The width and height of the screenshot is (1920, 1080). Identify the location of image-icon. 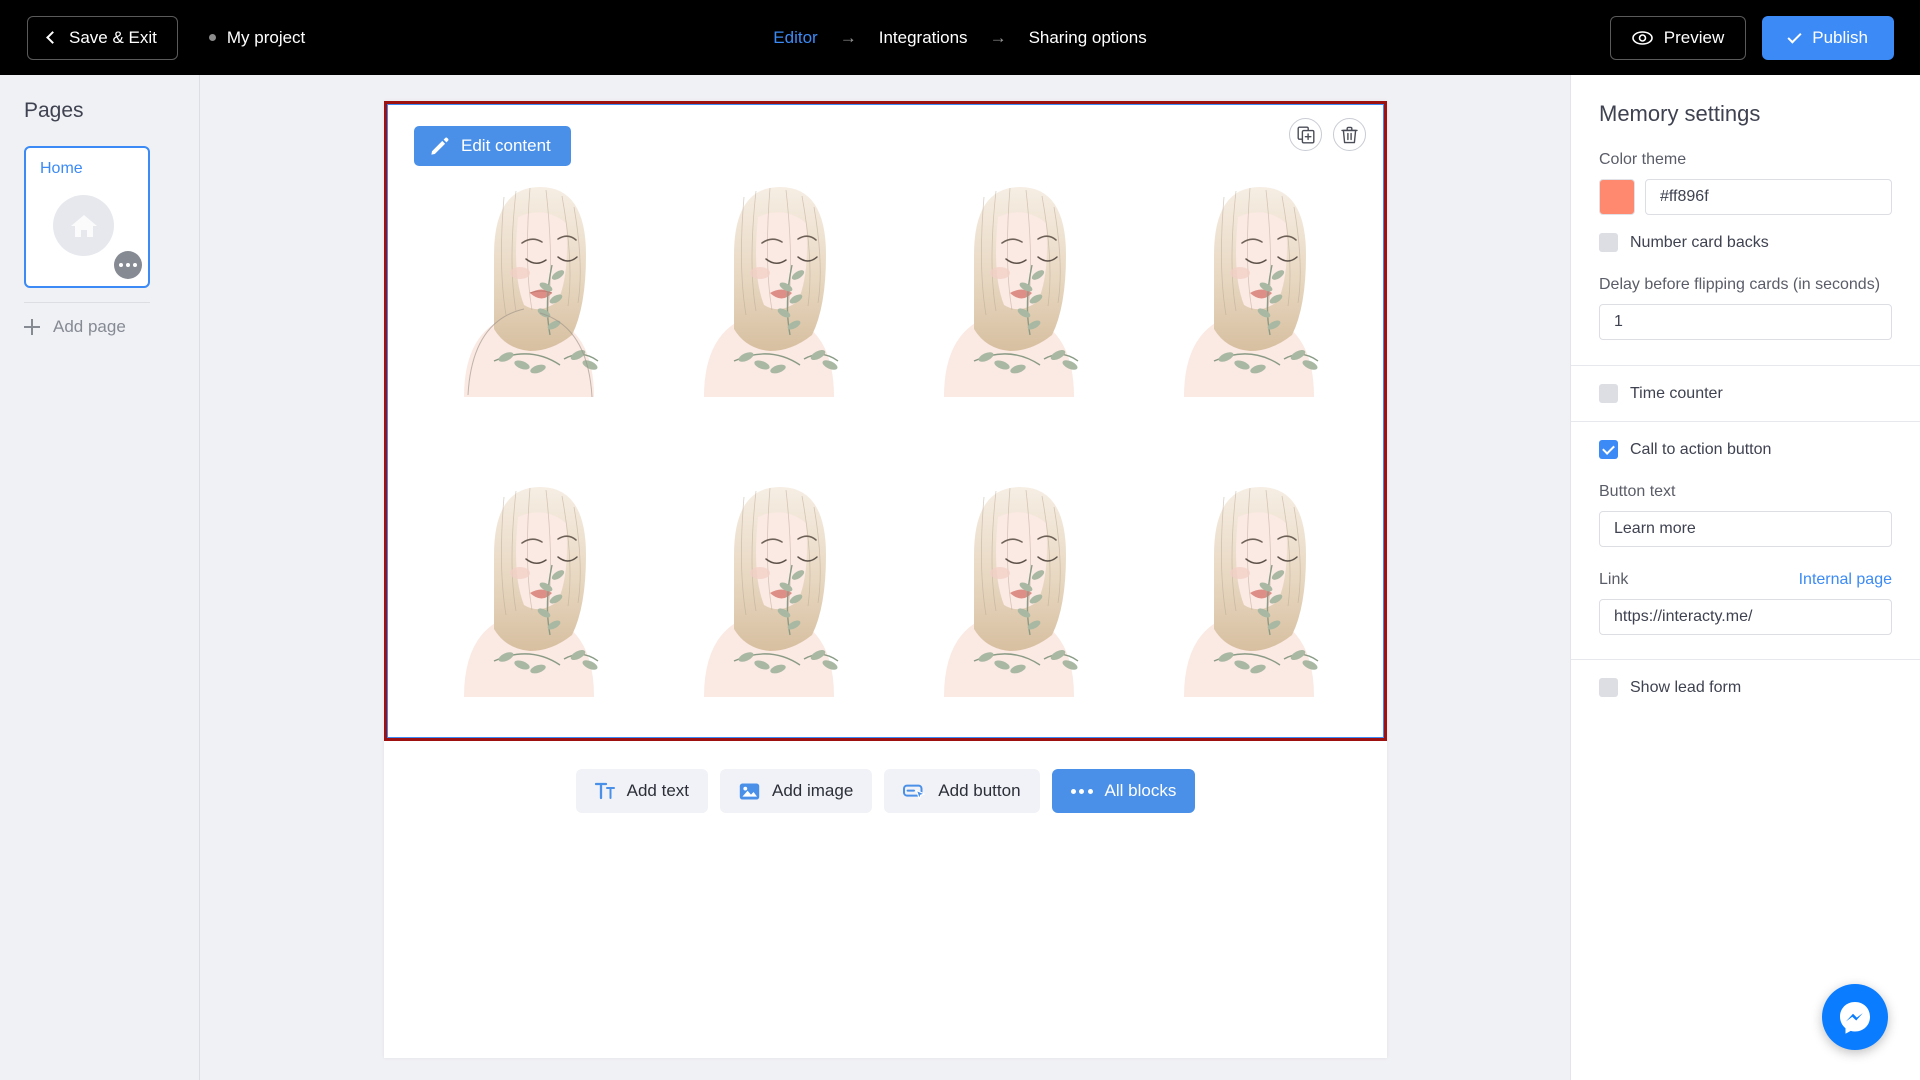
(749, 791).